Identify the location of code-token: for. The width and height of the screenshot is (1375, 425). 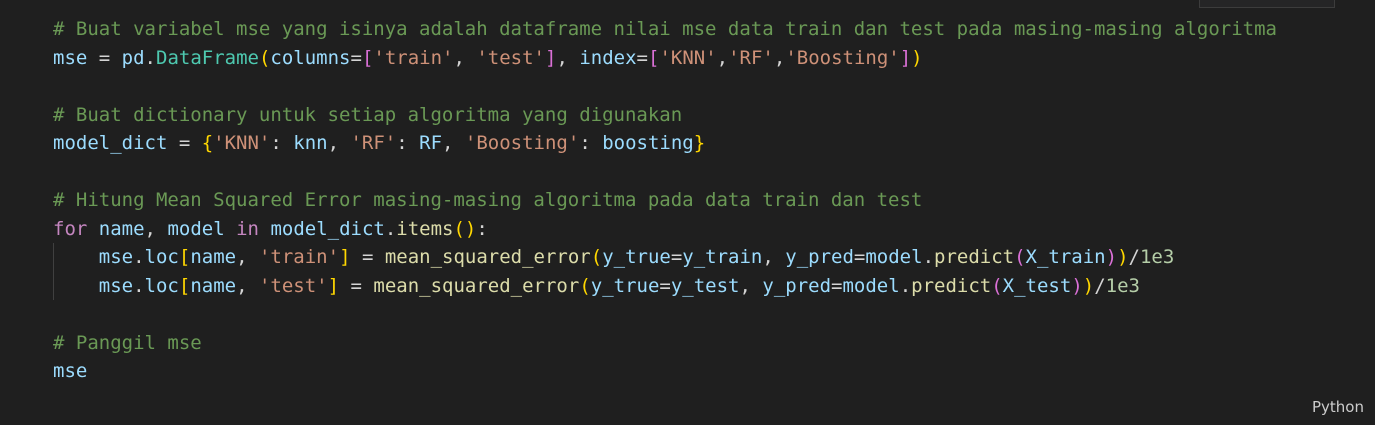
(70, 228).